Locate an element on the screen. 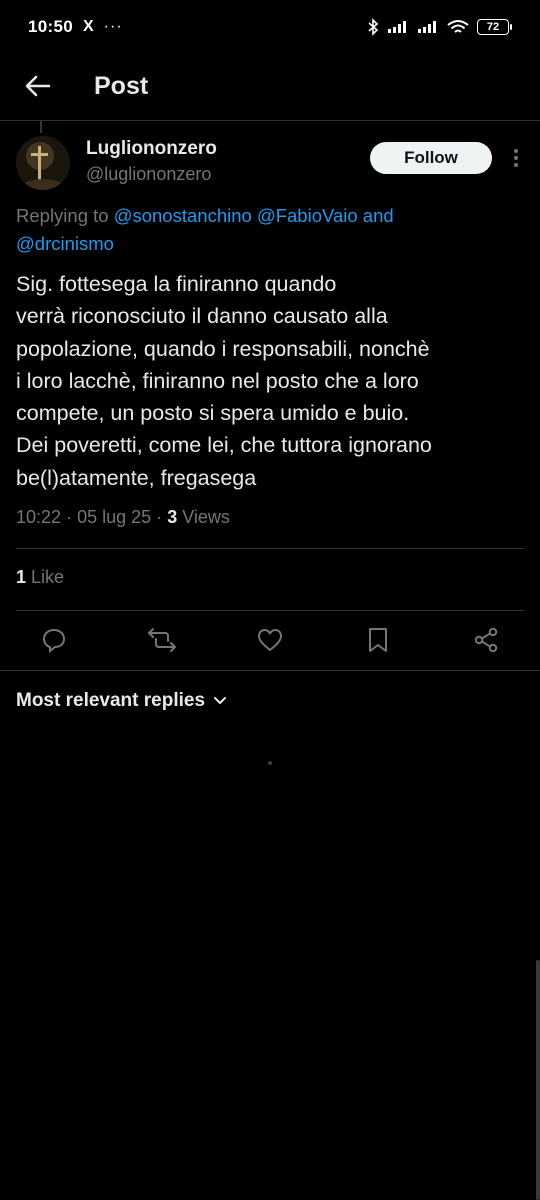 This screenshot has height=1200, width=540. action-bar is located at coordinates (270, 640).